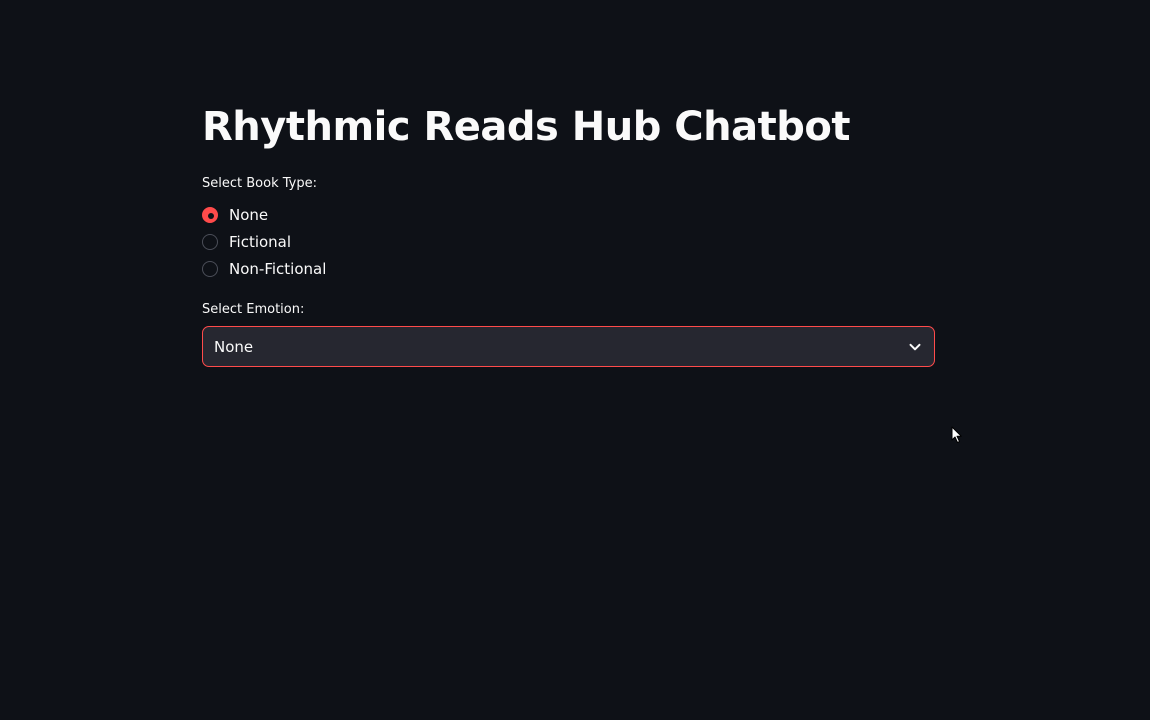 This screenshot has width=1150, height=720. Describe the element at coordinates (915, 347) in the screenshot. I see `chevron-down-icon` at that location.